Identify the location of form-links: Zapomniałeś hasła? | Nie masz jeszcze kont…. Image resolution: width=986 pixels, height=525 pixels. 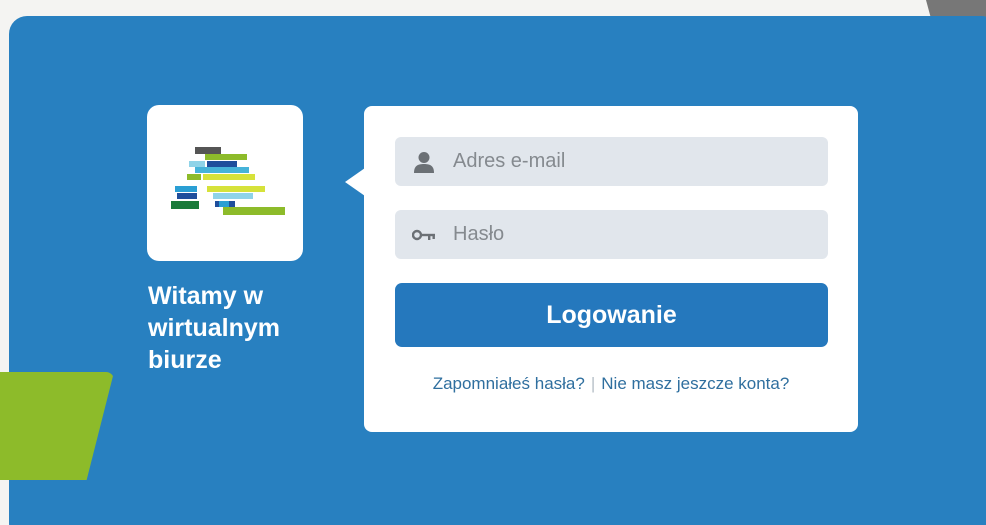
(611, 384).